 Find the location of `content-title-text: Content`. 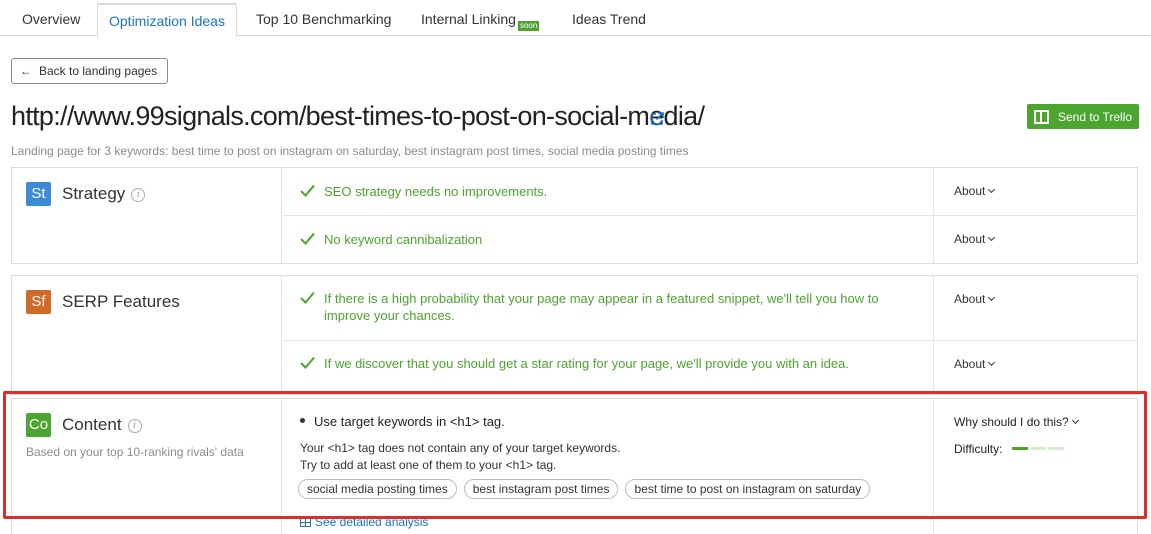

content-title-text: Content is located at coordinates (92, 424).